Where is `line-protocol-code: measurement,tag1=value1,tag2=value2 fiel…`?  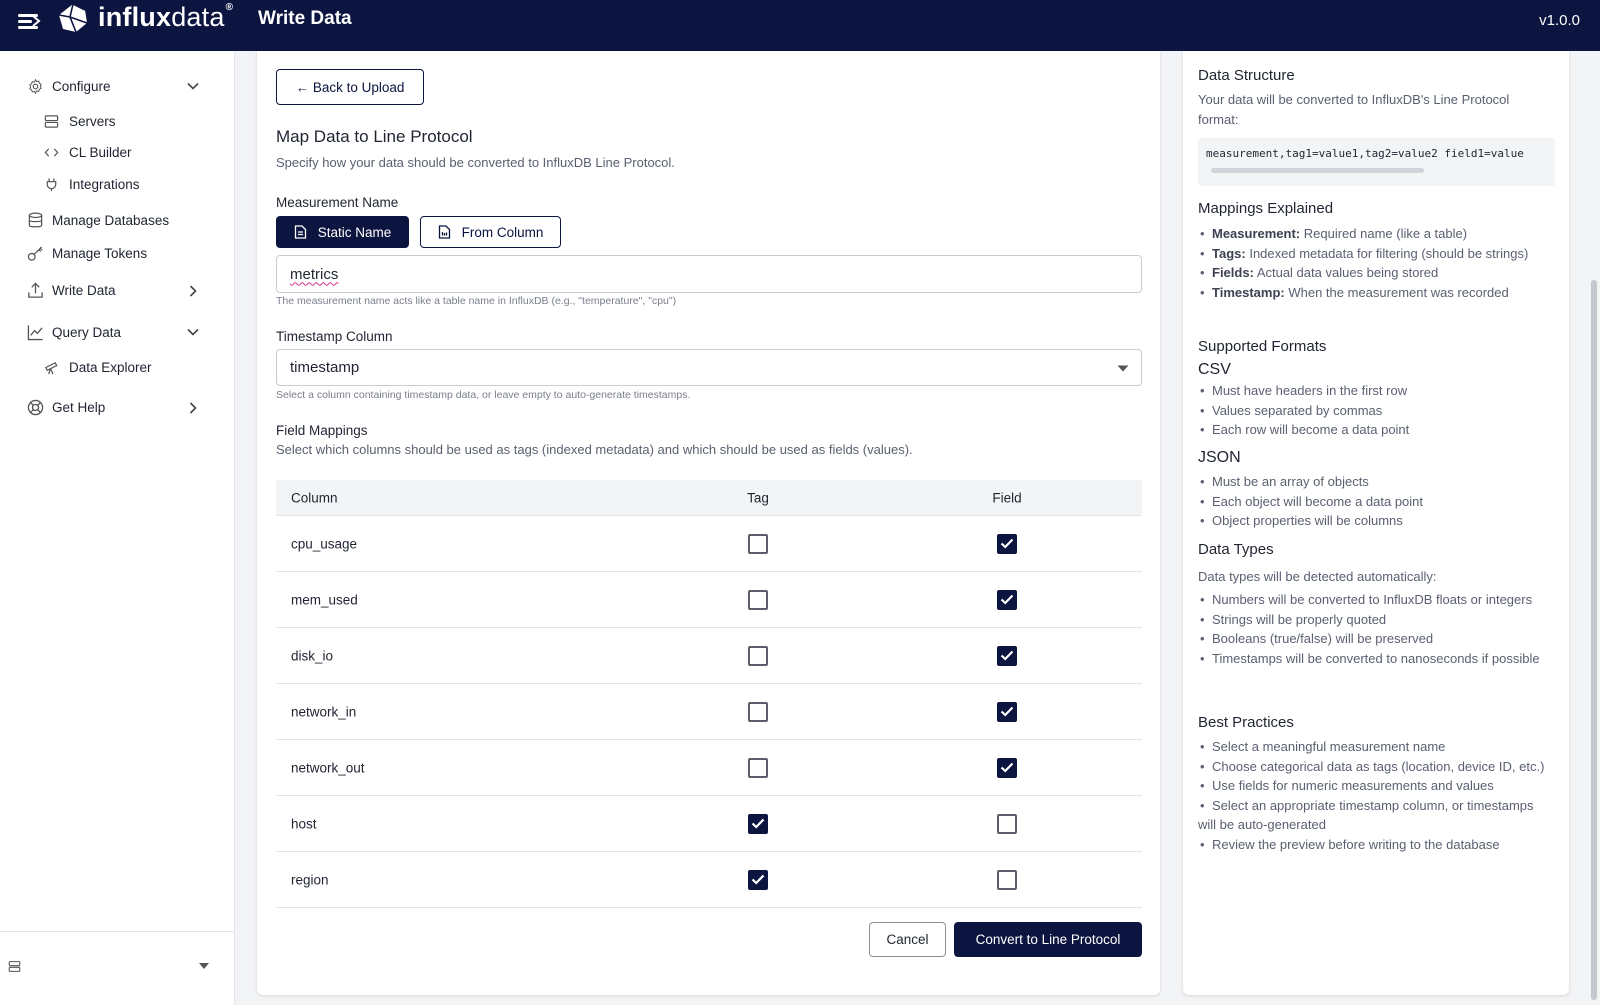
line-protocol-code: measurement,tag1=value1,tag2=value2 fiel… is located at coordinates (1376, 162).